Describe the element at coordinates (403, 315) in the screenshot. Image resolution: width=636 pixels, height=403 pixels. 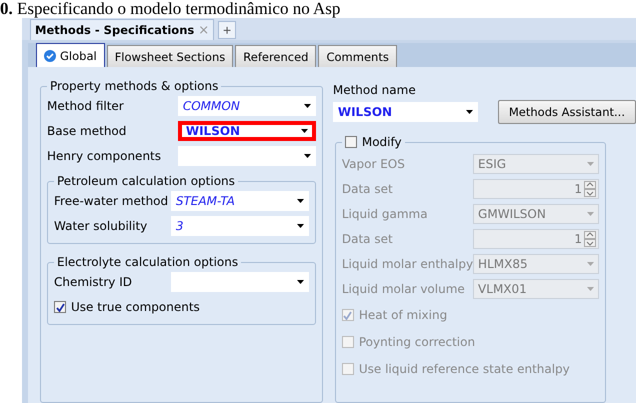
I see `checkbox-label: Heat of mixing` at that location.